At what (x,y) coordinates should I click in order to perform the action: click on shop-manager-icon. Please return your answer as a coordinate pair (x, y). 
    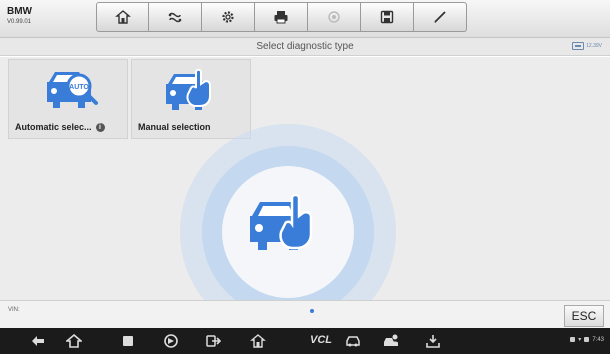
    Looking at the image, I should click on (391, 340).